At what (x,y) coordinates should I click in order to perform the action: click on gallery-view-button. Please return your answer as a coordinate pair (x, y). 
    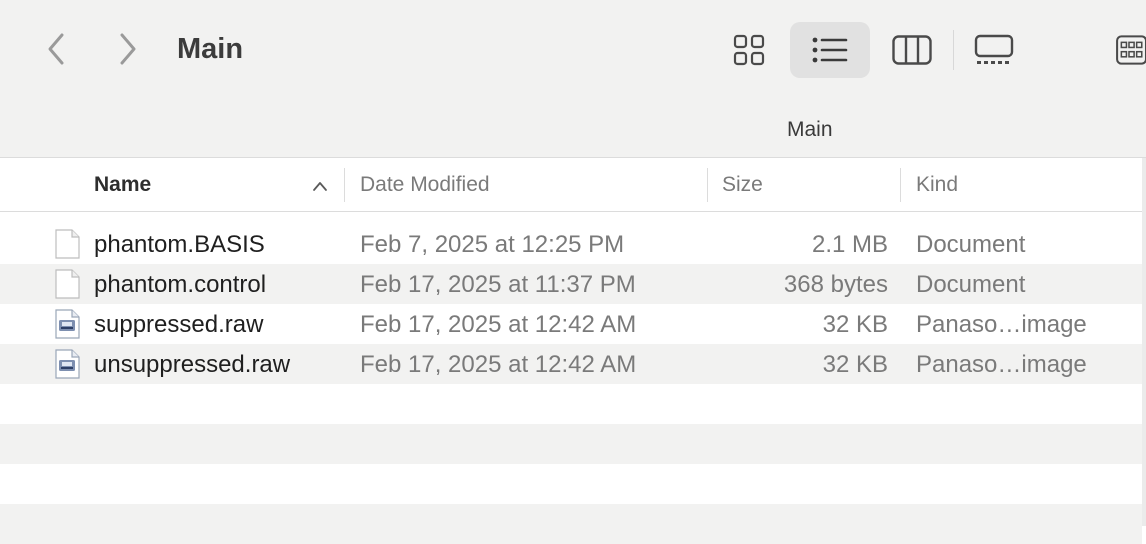
    Looking at the image, I should click on (994, 50).